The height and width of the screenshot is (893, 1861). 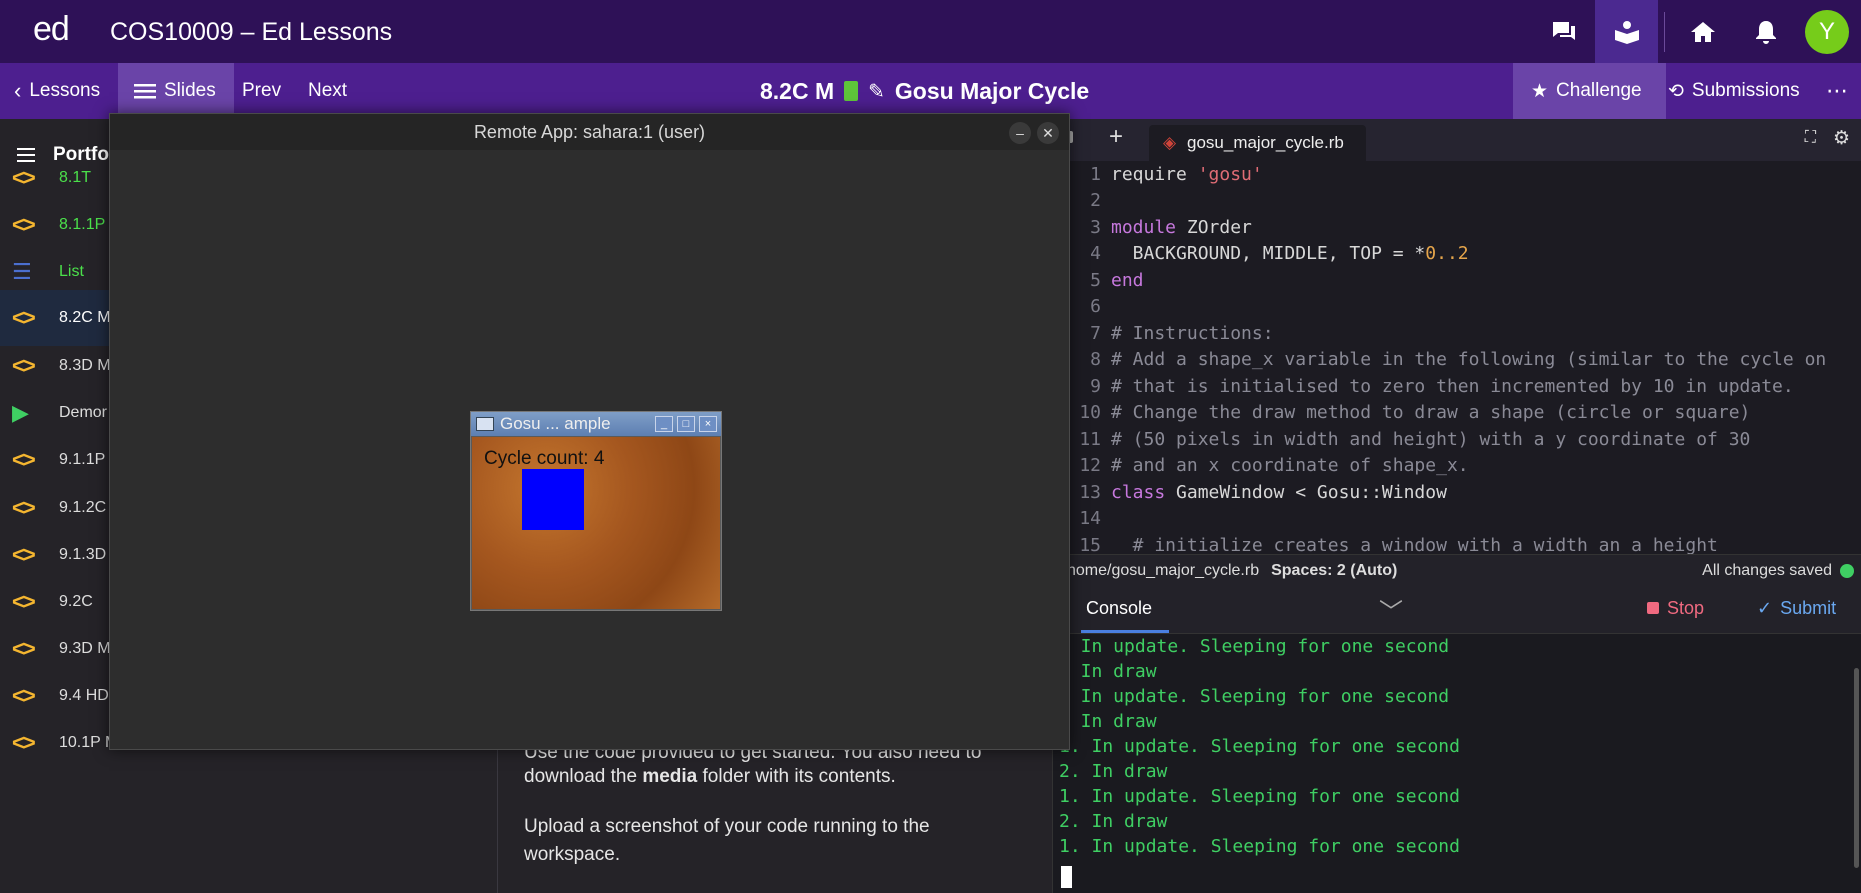 What do you see at coordinates (596, 523) in the screenshot?
I see `gosu-canvas: Cycle count: 4` at bounding box center [596, 523].